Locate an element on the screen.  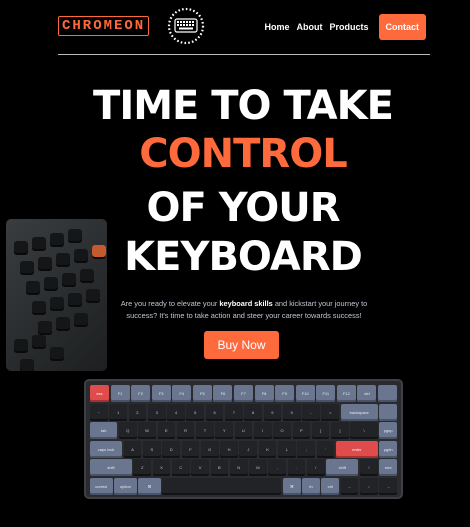
keycap: ← is located at coordinates (349, 486).